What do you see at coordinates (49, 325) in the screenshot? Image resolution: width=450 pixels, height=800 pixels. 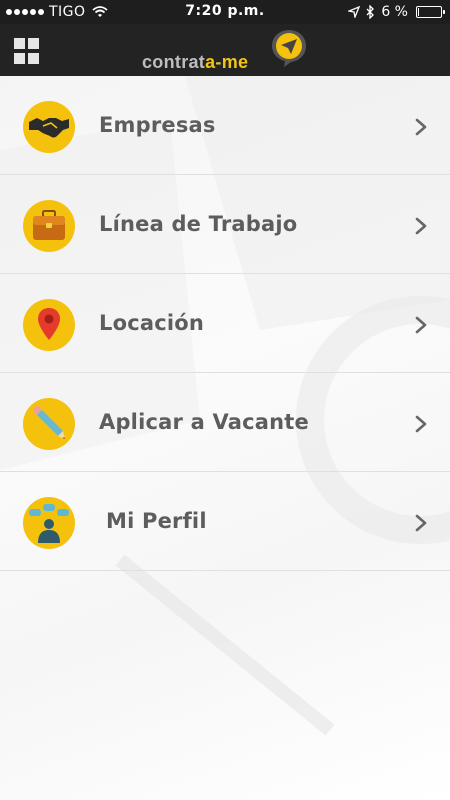 I see `location-pin-icon` at bounding box center [49, 325].